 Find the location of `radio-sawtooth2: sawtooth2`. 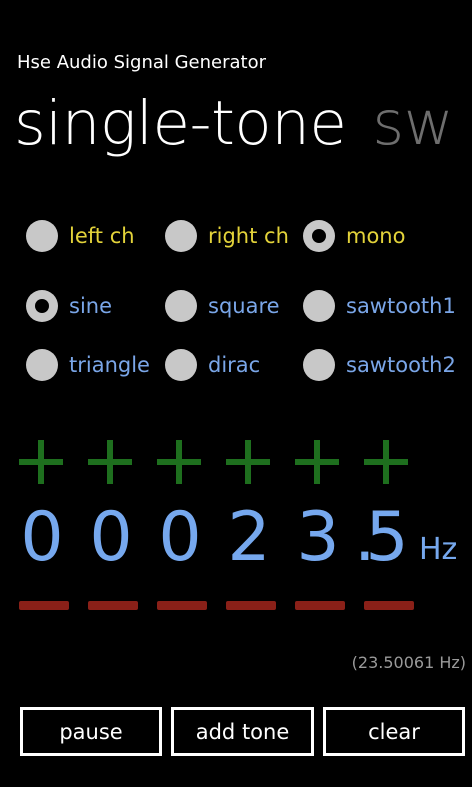

radio-sawtooth2: sawtooth2 is located at coordinates (379, 365).